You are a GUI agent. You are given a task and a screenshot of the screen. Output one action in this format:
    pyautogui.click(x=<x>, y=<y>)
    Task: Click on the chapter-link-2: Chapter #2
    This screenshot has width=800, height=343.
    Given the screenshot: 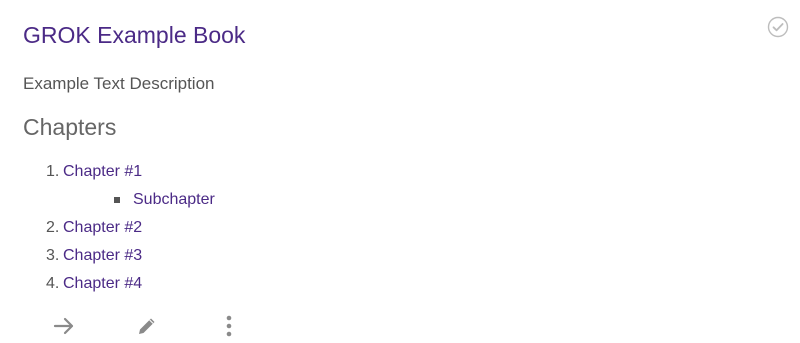 What is the action you would take?
    pyautogui.click(x=102, y=228)
    